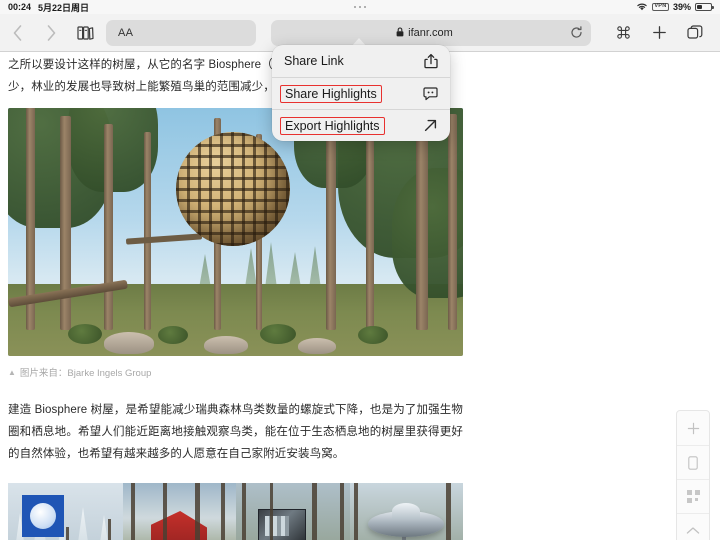  Describe the element at coordinates (181, 32) in the screenshot. I see `text-size-button: AA` at that location.